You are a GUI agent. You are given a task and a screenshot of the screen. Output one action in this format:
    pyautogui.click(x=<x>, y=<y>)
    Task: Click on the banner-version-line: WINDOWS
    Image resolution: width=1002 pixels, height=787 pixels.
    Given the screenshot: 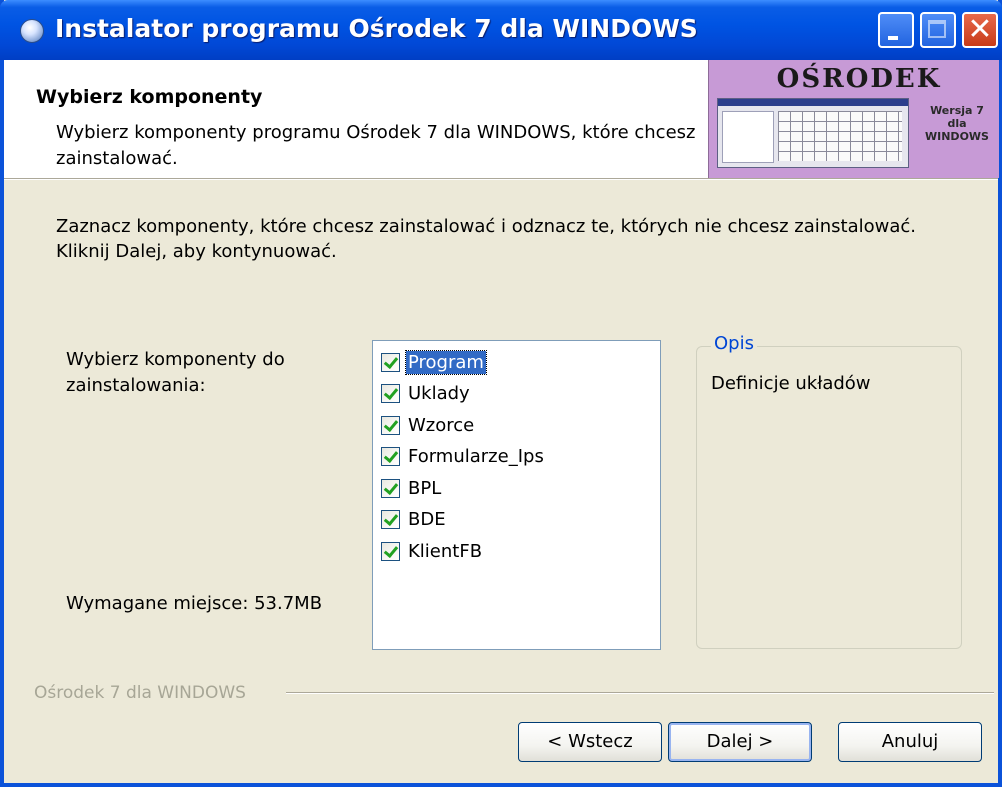 What is the action you would take?
    pyautogui.click(x=957, y=136)
    